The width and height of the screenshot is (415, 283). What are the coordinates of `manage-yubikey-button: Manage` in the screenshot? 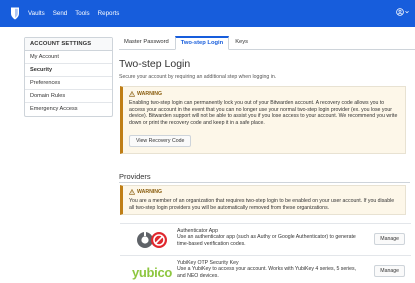 It's located at (389, 271).